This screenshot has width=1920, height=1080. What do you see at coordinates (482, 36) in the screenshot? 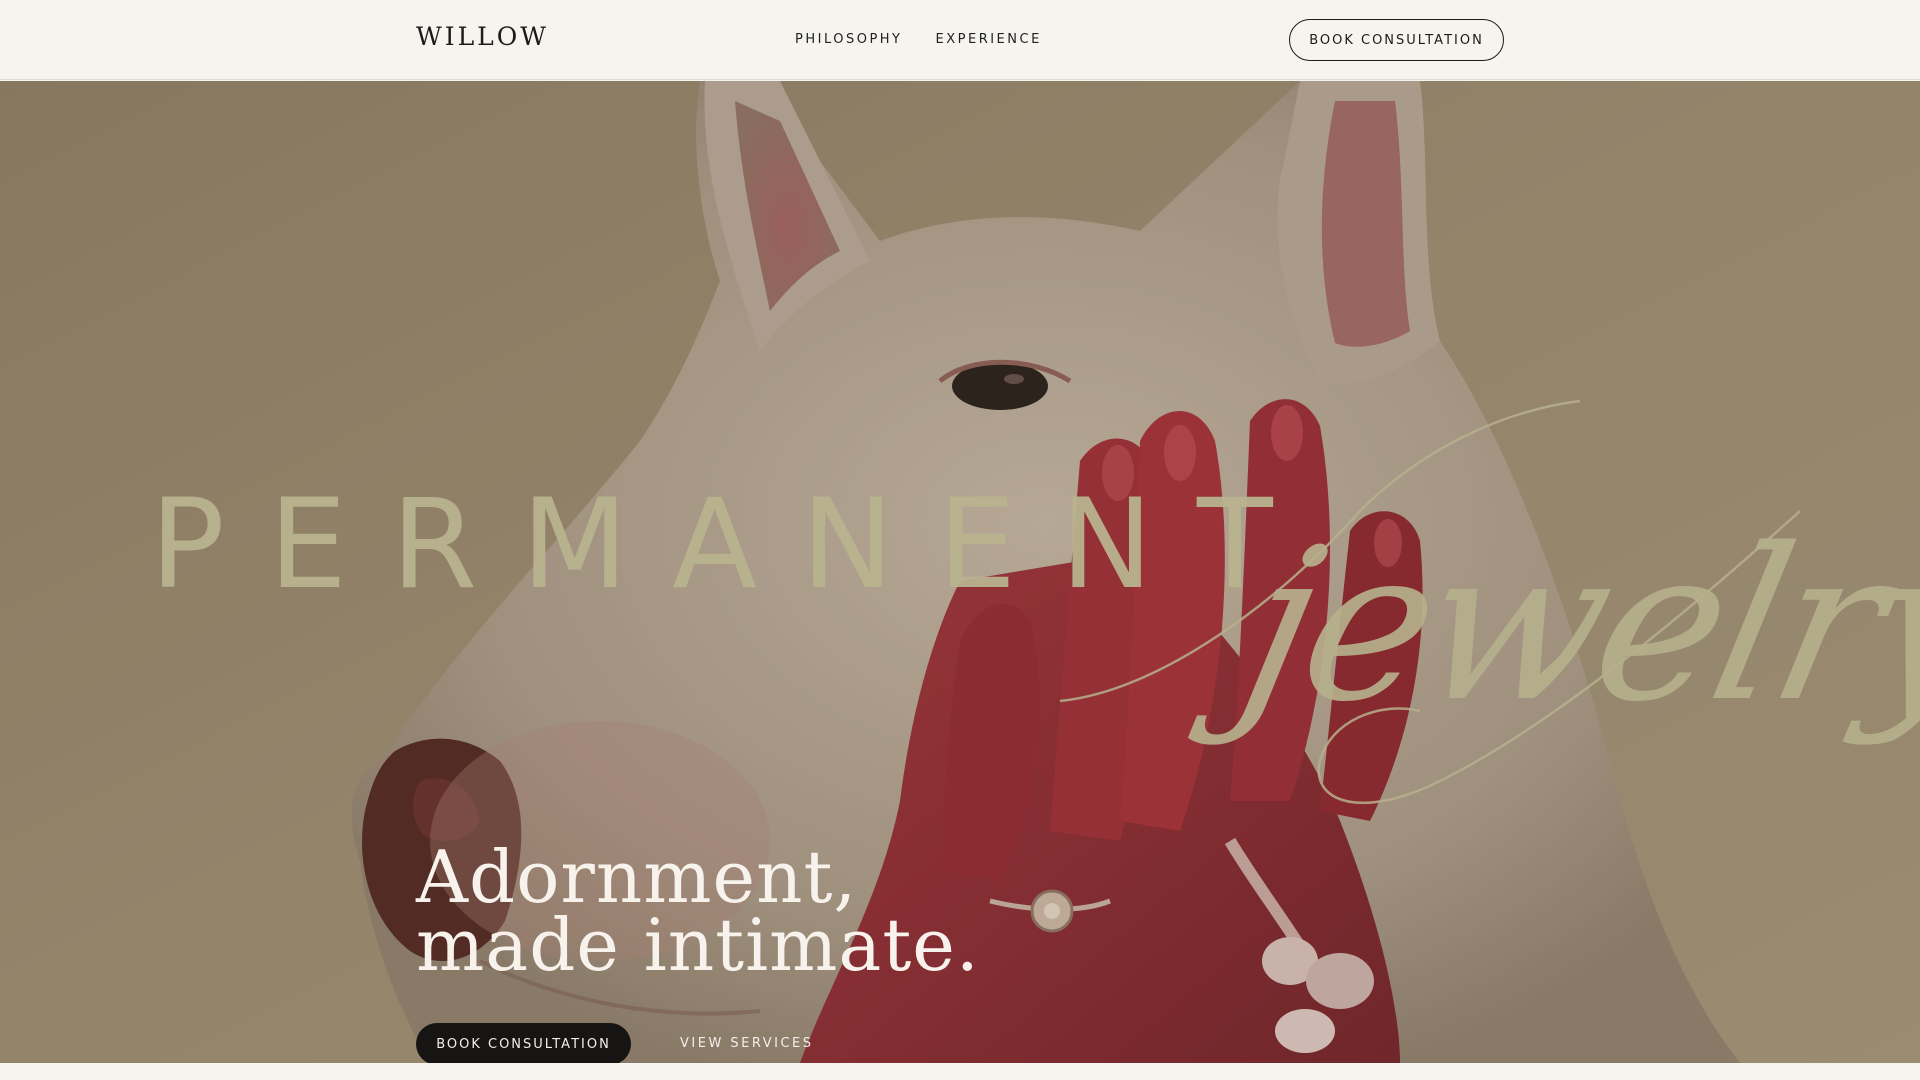
I see `brand-logo: WILLOW` at bounding box center [482, 36].